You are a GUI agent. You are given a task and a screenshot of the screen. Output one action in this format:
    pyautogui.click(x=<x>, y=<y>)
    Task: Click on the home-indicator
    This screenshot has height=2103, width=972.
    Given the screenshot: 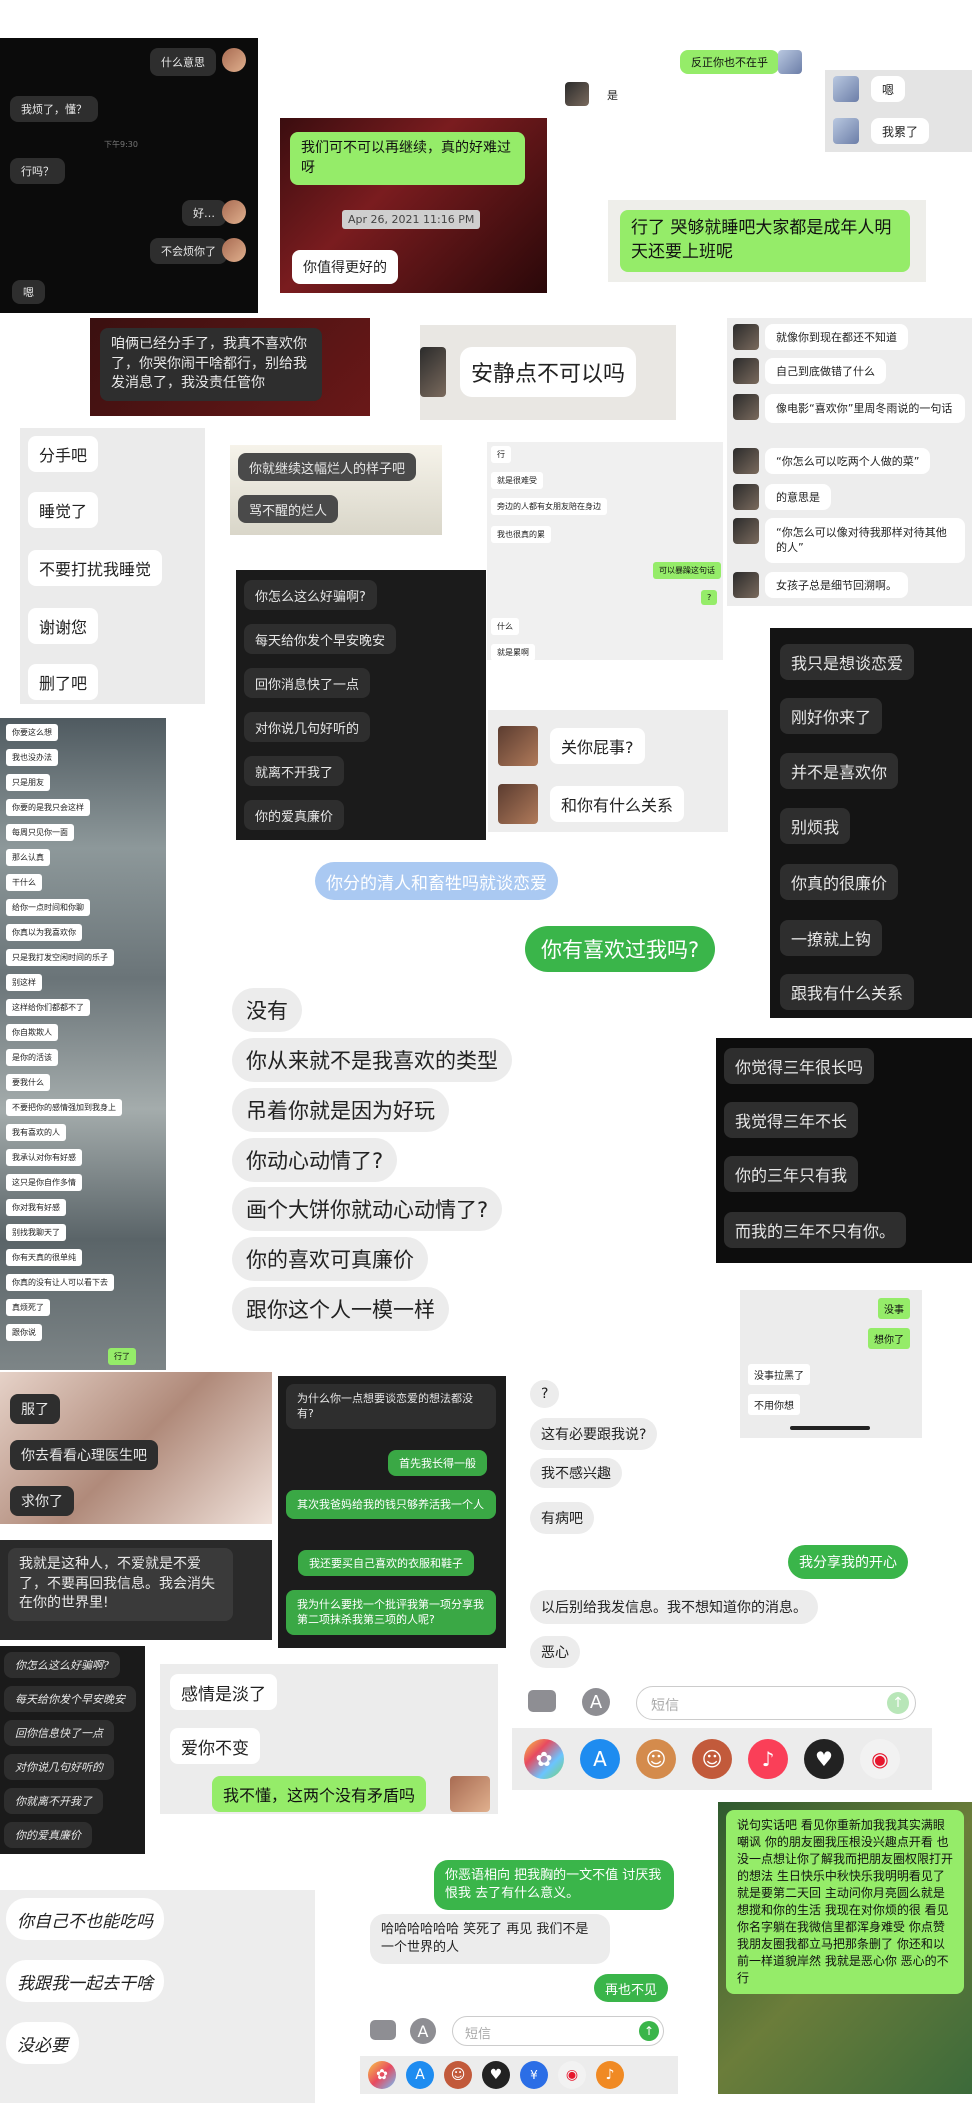 What is the action you would take?
    pyautogui.click(x=830, y=1428)
    